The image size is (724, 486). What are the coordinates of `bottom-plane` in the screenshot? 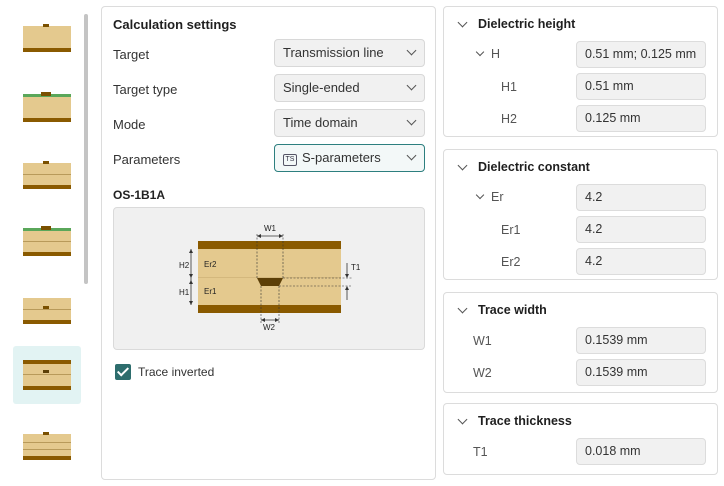 It's located at (269, 309).